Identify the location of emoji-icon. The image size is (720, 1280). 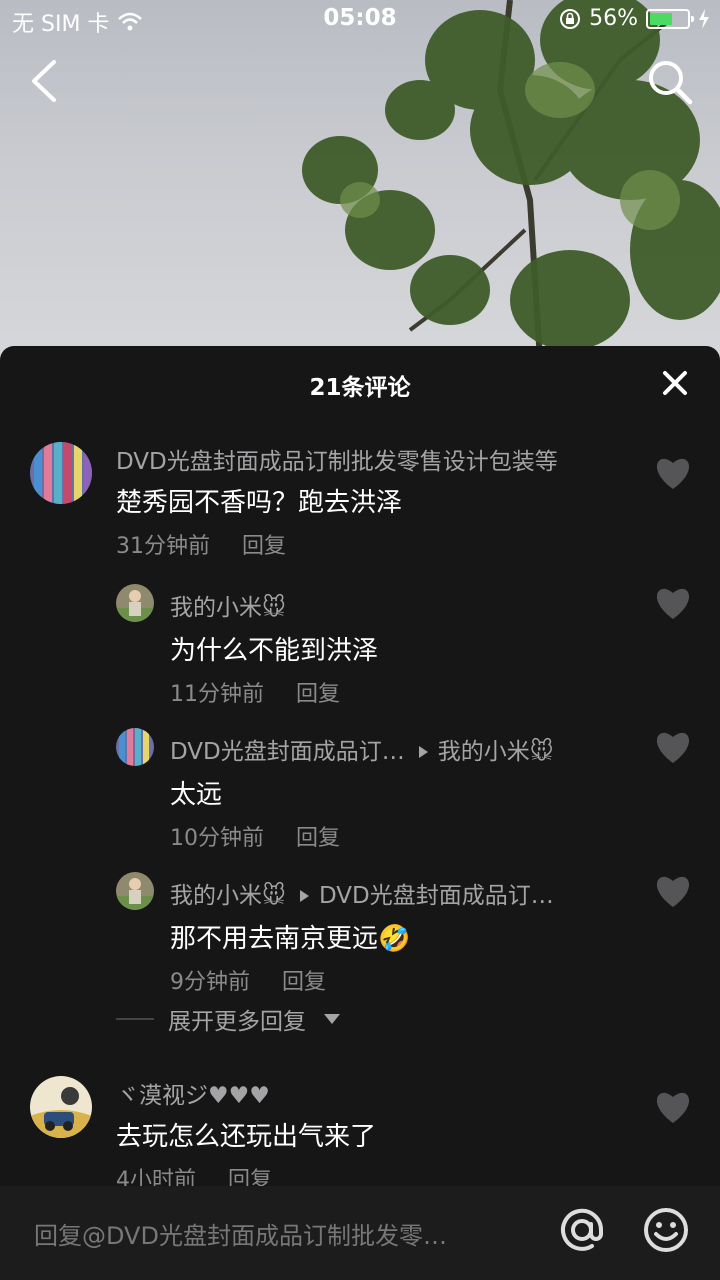
(666, 1230).